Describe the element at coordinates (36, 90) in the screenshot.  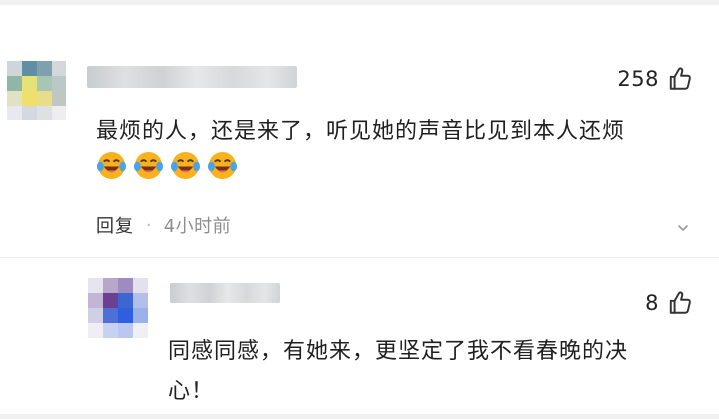
I see `avatar` at that location.